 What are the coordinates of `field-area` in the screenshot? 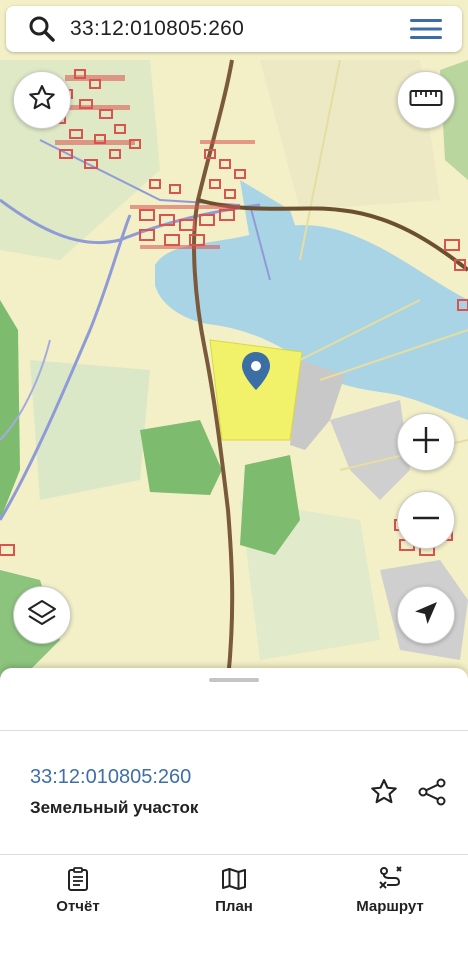 It's located at (90, 430).